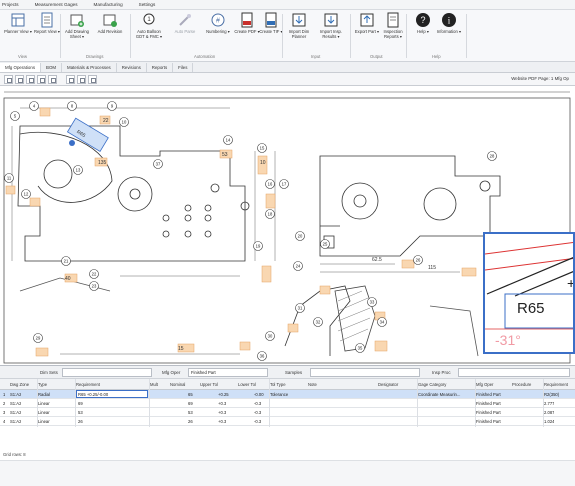 The width and height of the screenshot is (575, 486). What do you see at coordinates (132, 67) in the screenshot?
I see `tab-revisions: Revisions` at bounding box center [132, 67].